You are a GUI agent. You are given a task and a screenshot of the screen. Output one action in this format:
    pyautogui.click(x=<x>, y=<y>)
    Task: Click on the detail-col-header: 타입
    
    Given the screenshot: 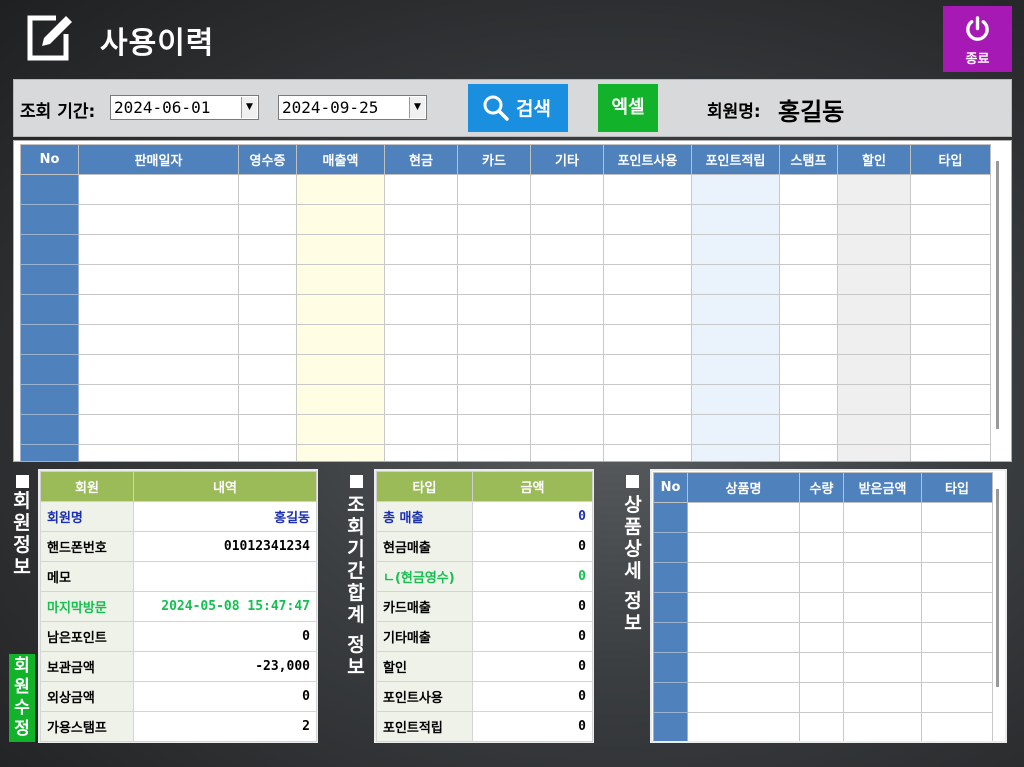 What is the action you would take?
    pyautogui.click(x=957, y=487)
    